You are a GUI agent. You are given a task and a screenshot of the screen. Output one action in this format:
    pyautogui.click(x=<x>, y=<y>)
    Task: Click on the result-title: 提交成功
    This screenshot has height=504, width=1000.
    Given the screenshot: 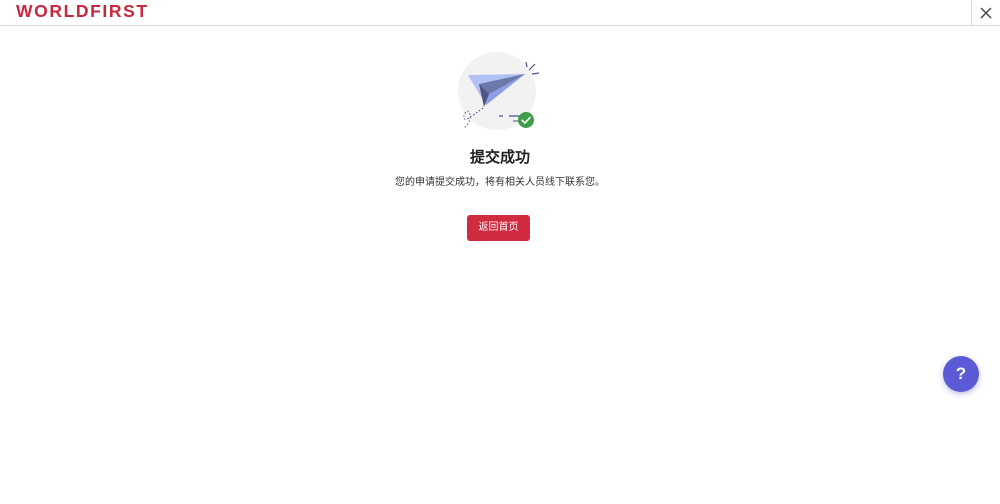 What is the action you would take?
    pyautogui.click(x=499, y=157)
    